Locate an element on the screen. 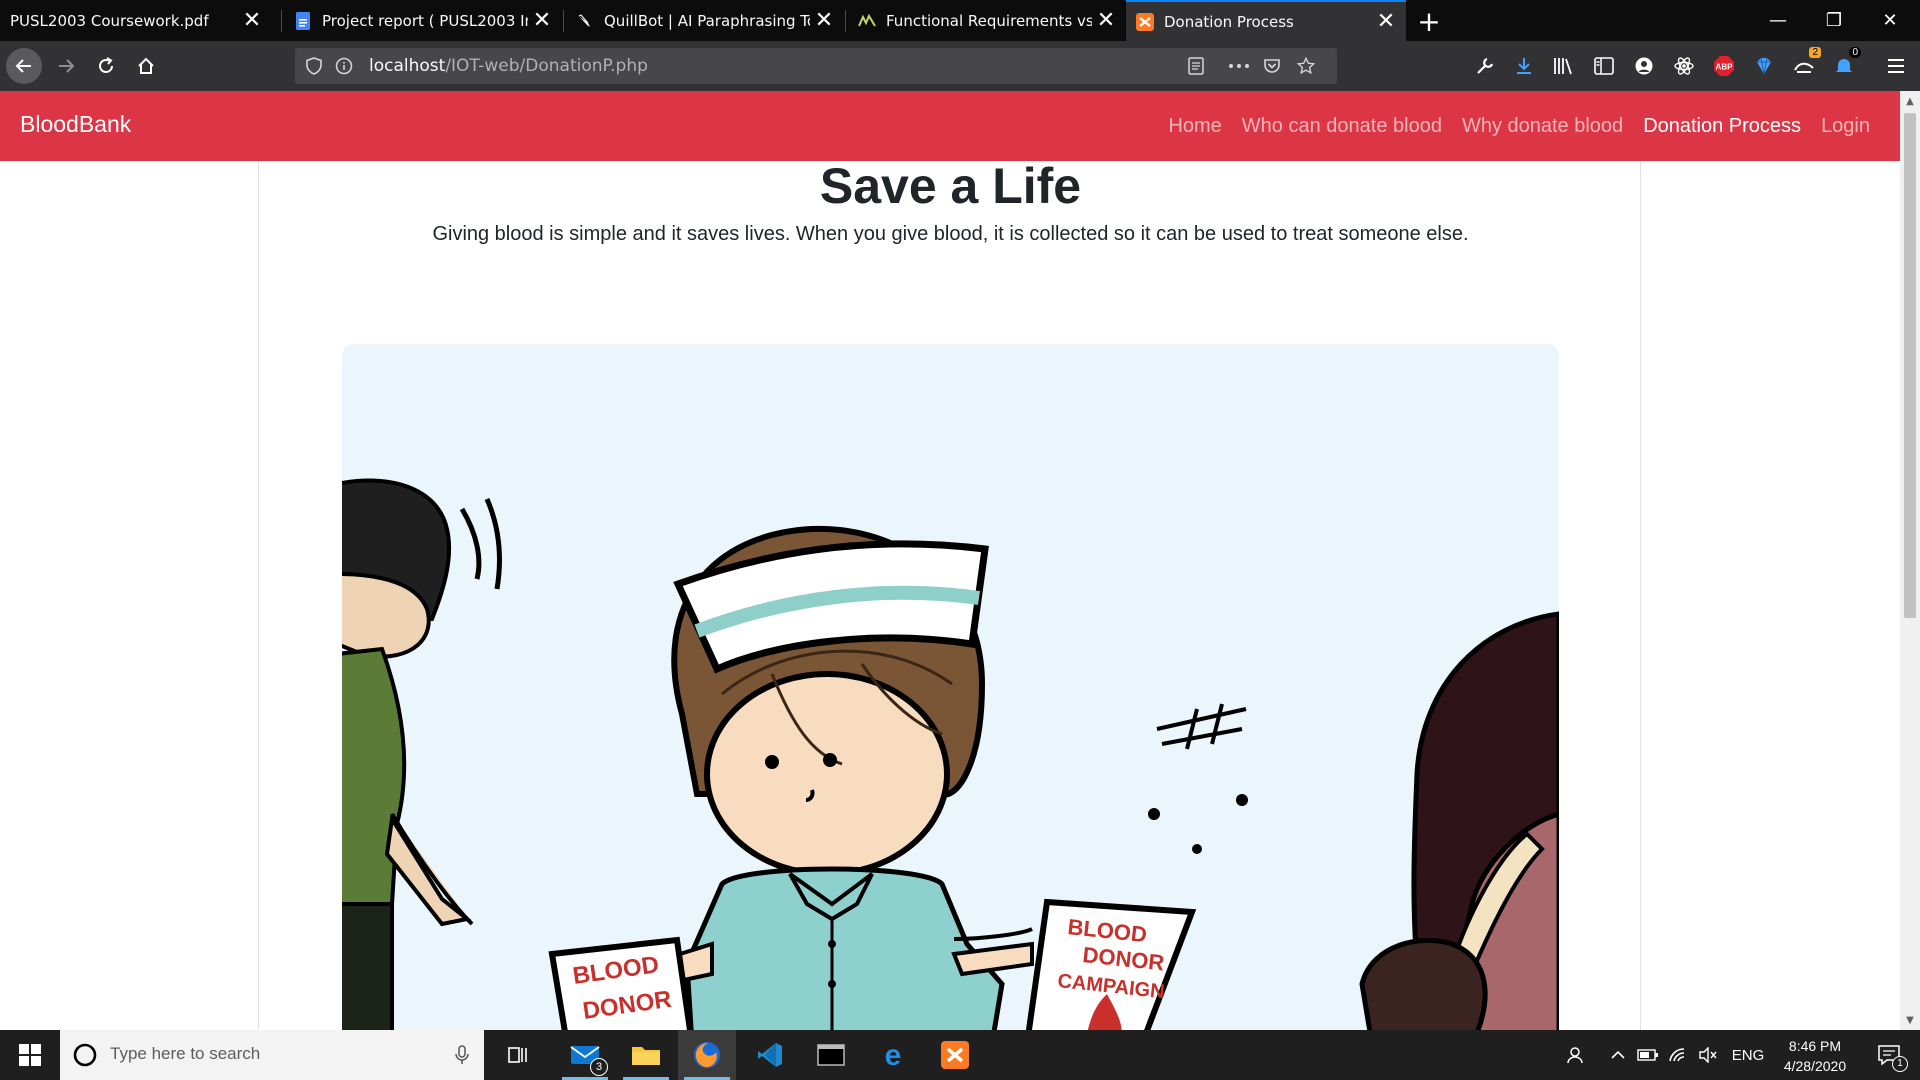 This screenshot has width=1920, height=1080. tab-donation-process: Donation Process ✕ is located at coordinates (1266, 20).